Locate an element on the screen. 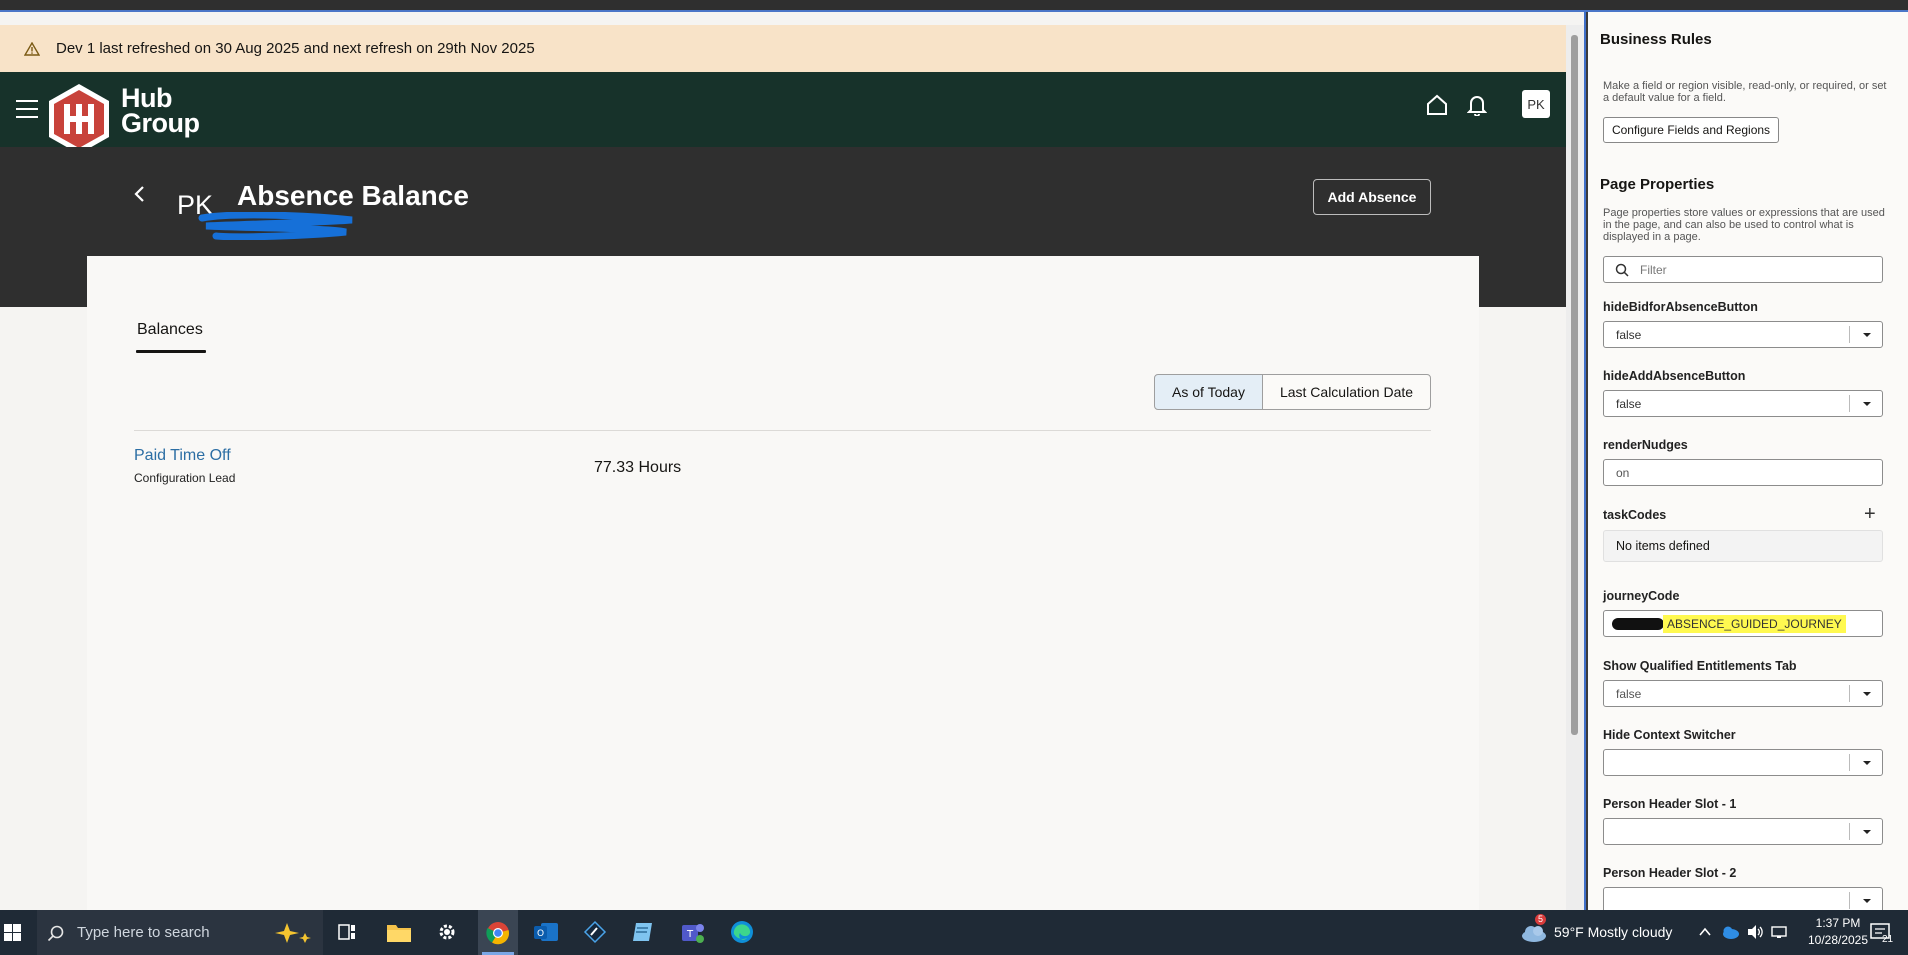  window-top-strip is located at coordinates (954, 6).